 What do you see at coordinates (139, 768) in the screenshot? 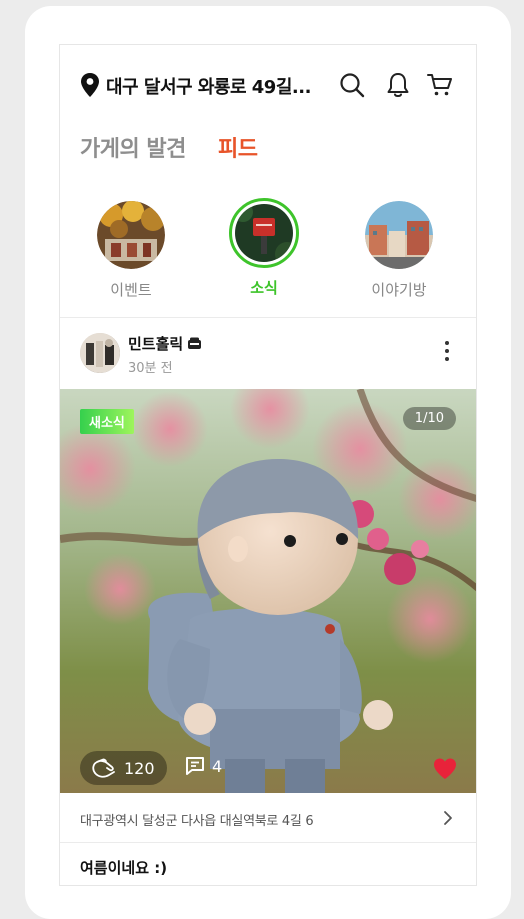
I see `clap-count: 120` at bounding box center [139, 768].